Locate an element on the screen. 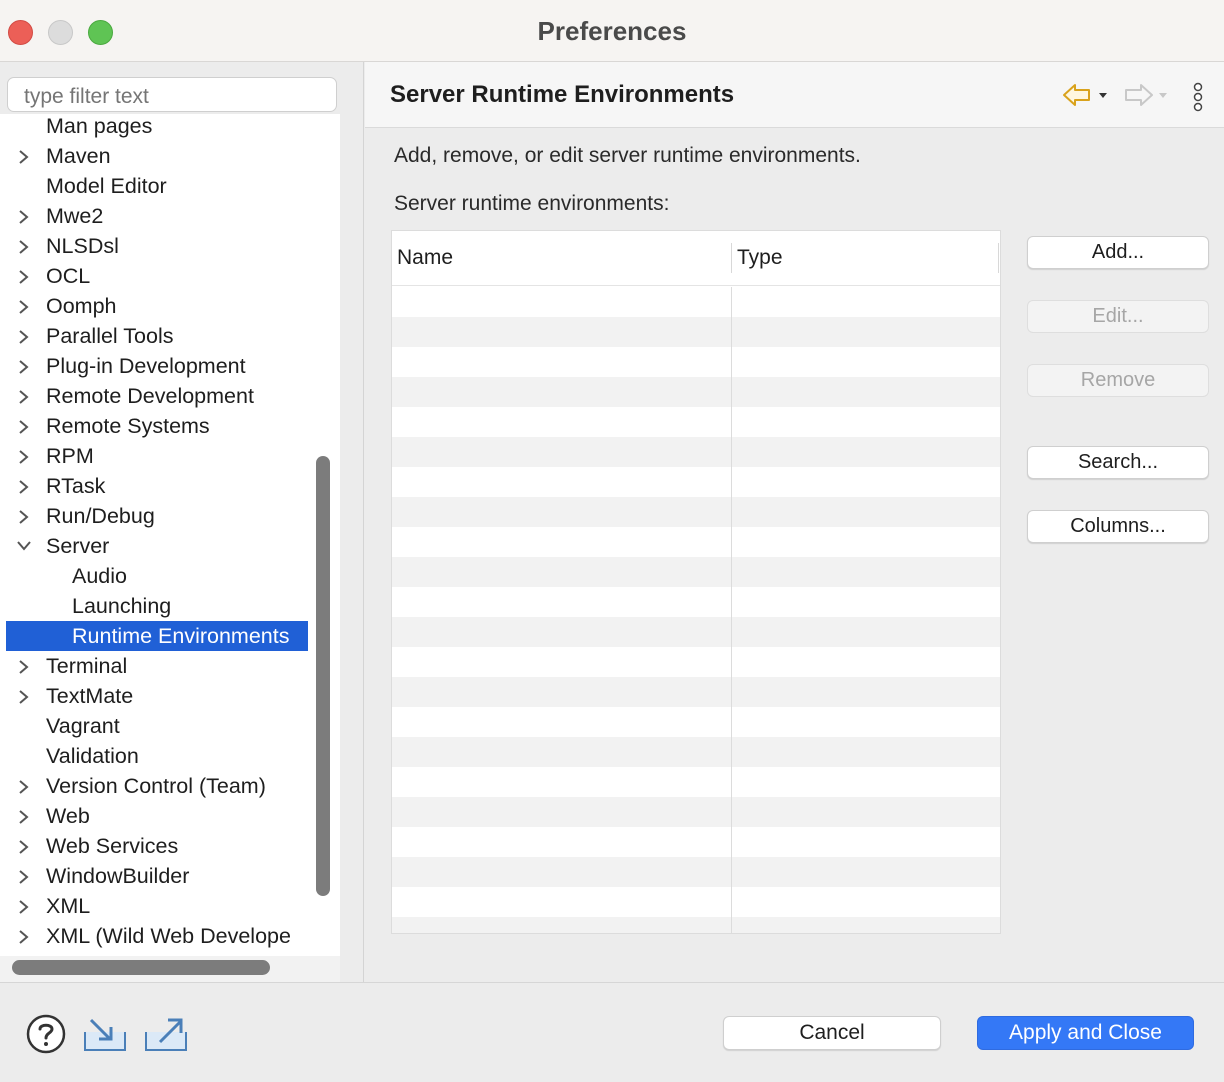 The image size is (1224, 1082). tree-item: Run/Debug is located at coordinates (154, 516).